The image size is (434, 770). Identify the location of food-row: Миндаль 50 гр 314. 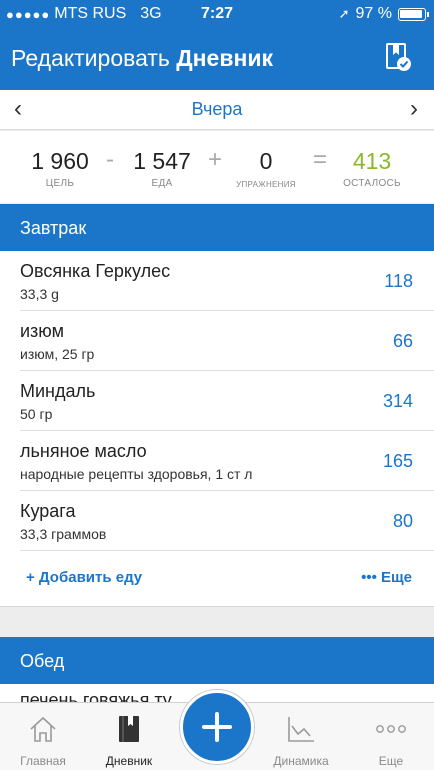
(217, 401).